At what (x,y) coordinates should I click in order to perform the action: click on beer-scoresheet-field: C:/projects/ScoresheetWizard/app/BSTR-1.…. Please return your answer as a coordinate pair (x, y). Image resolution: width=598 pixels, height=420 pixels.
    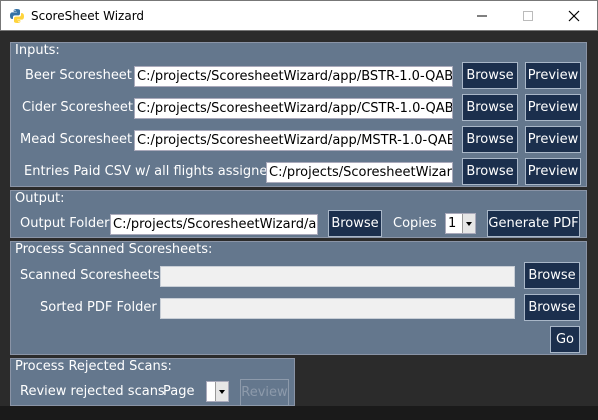
    Looking at the image, I should click on (293, 76).